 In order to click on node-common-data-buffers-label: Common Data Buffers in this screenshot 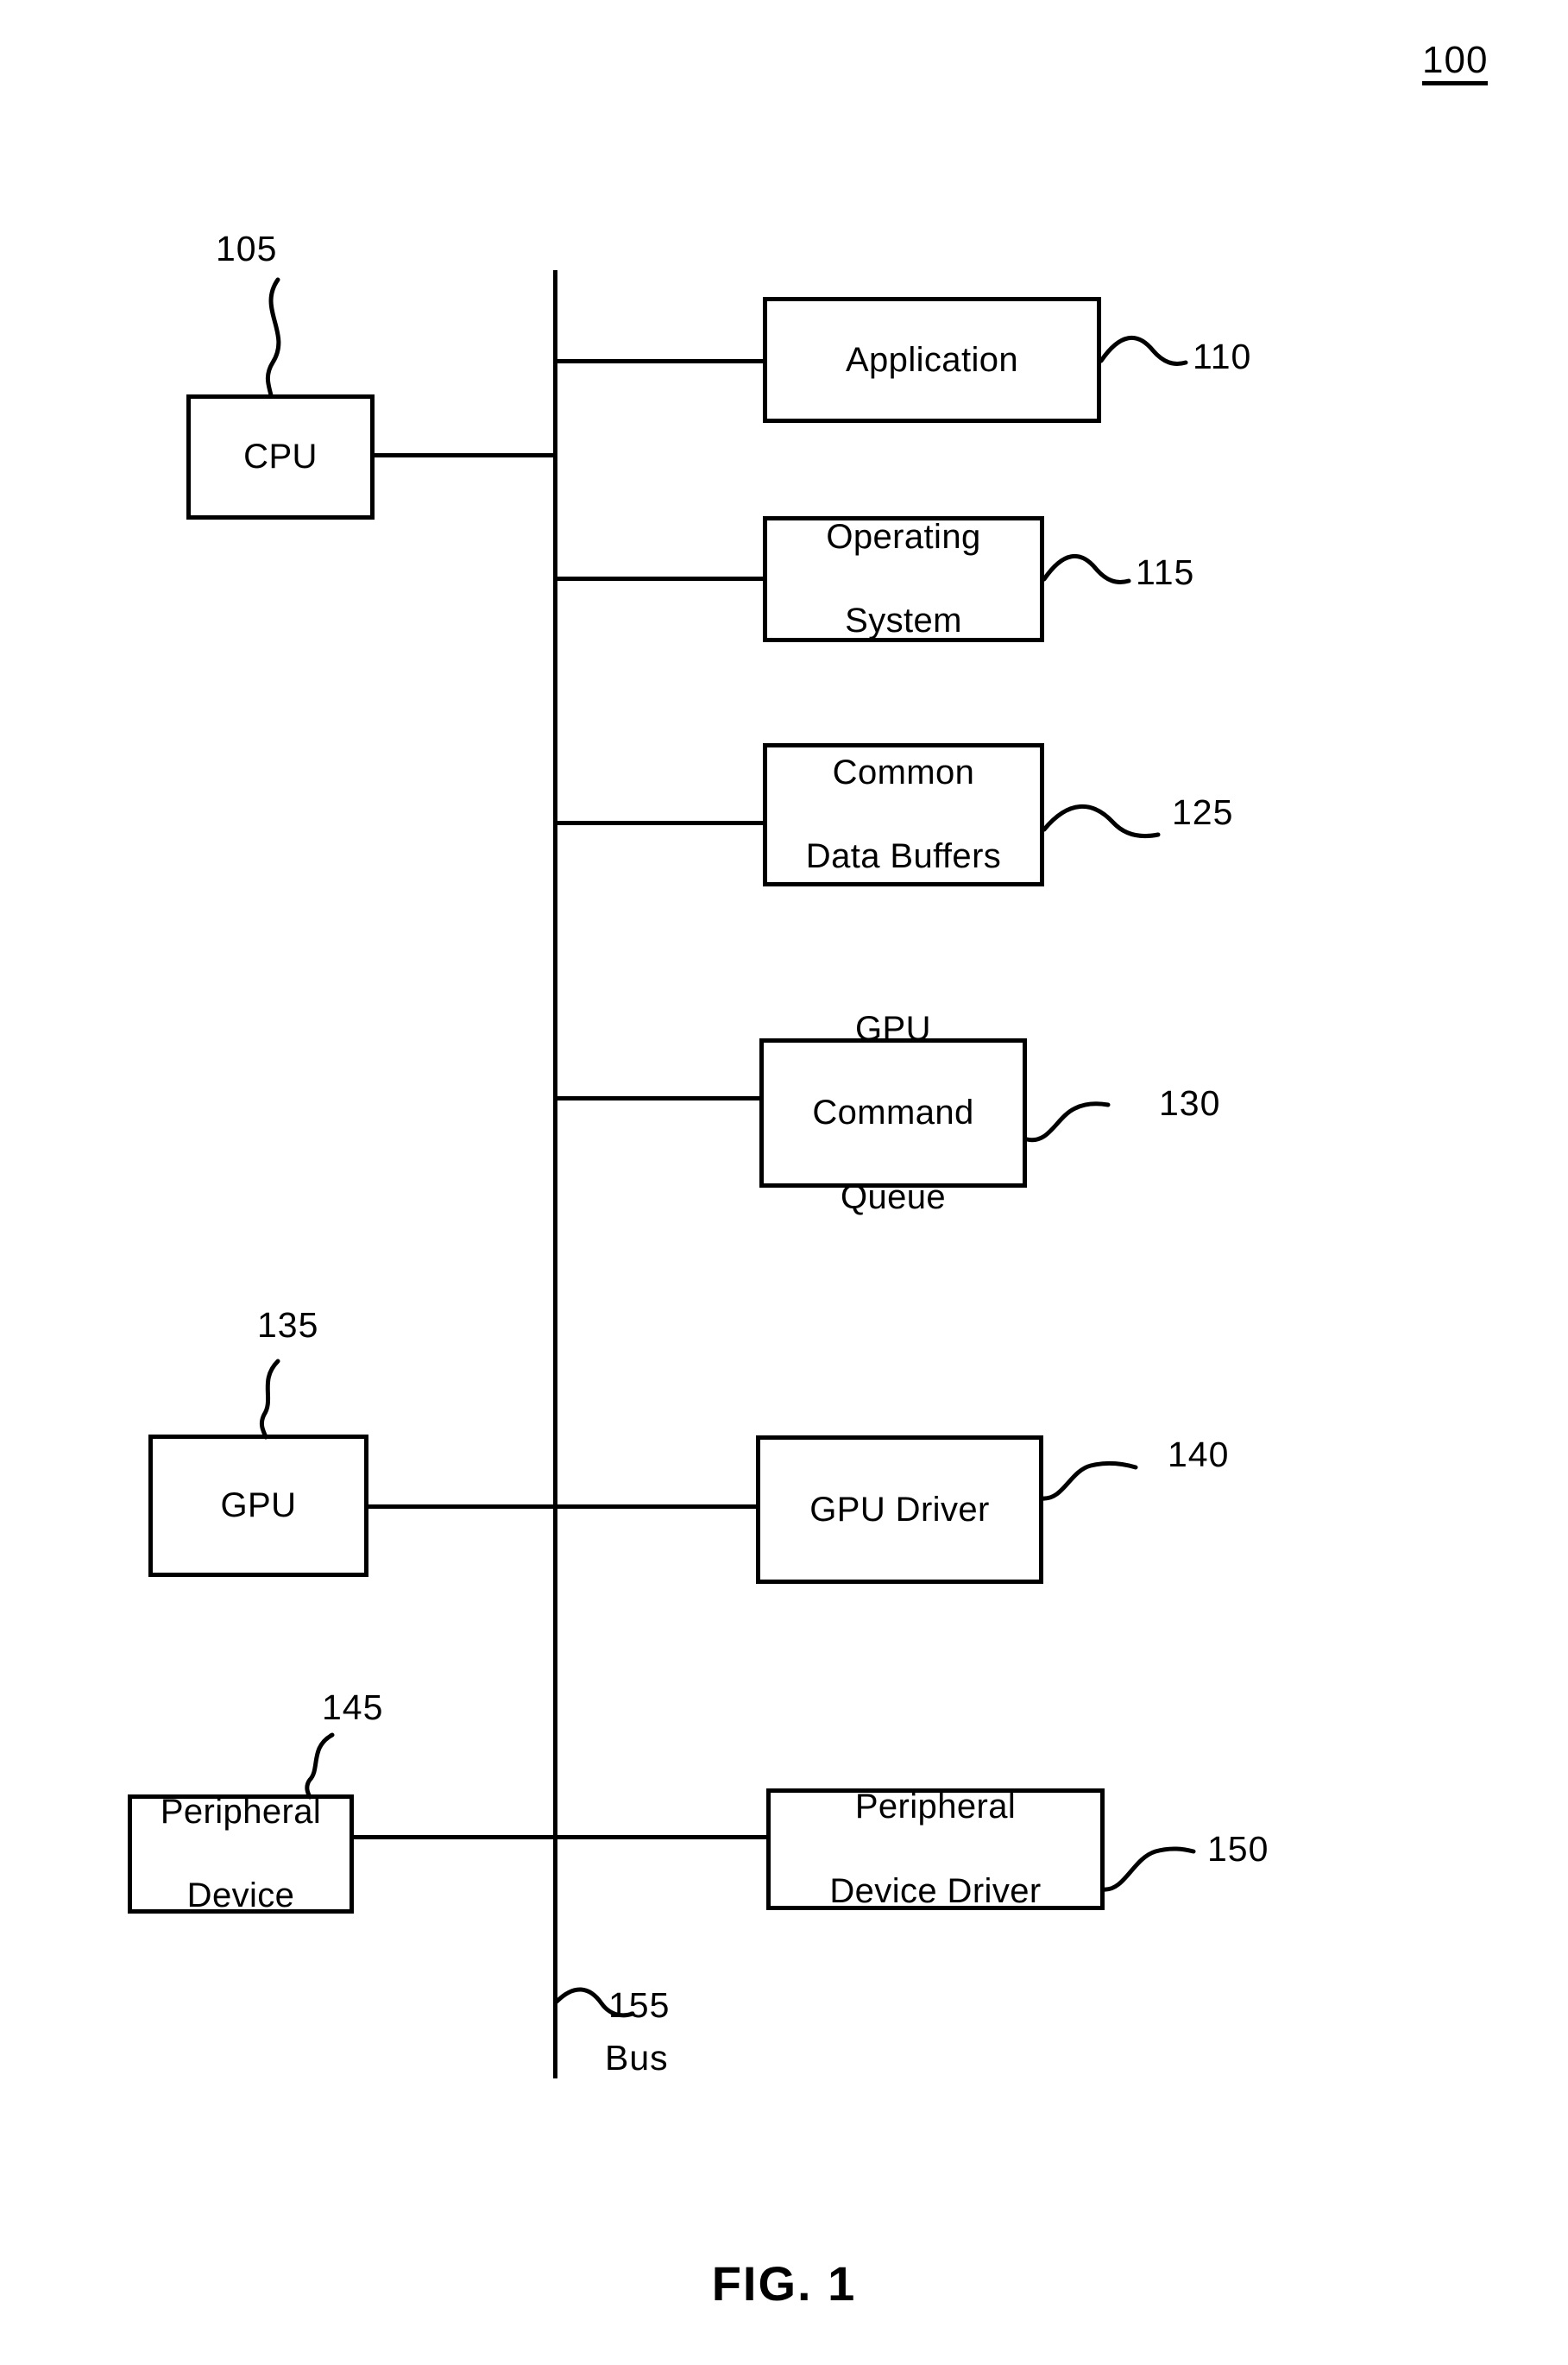, I will do `click(904, 814)`.